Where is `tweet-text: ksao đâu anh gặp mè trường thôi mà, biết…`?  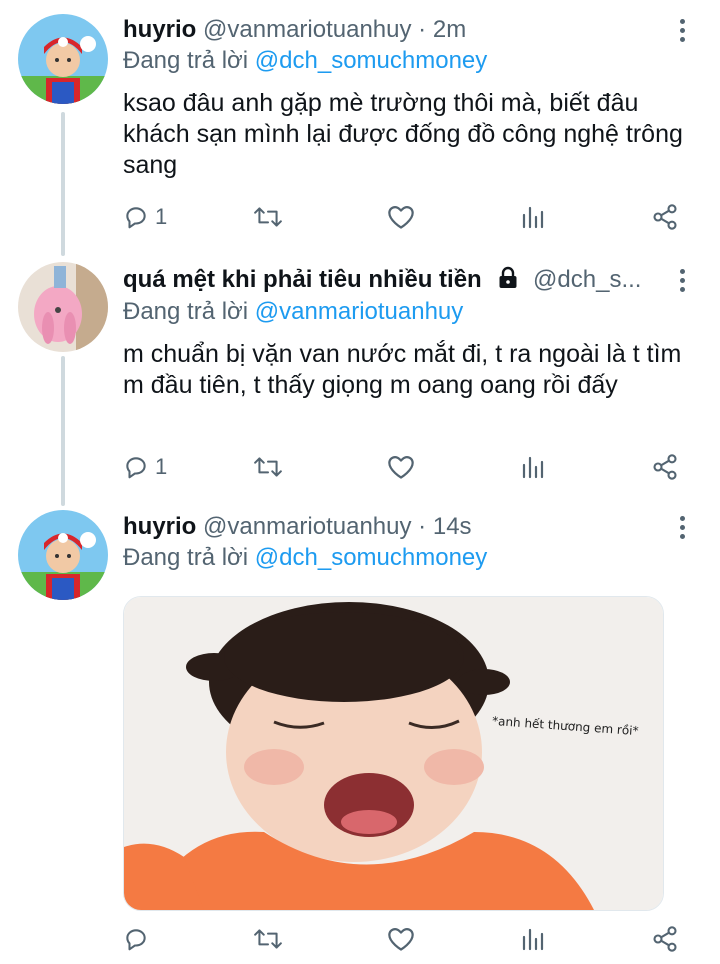 tweet-text: ksao đâu anh gặp mè trường thôi mà, biết… is located at coordinates (403, 134).